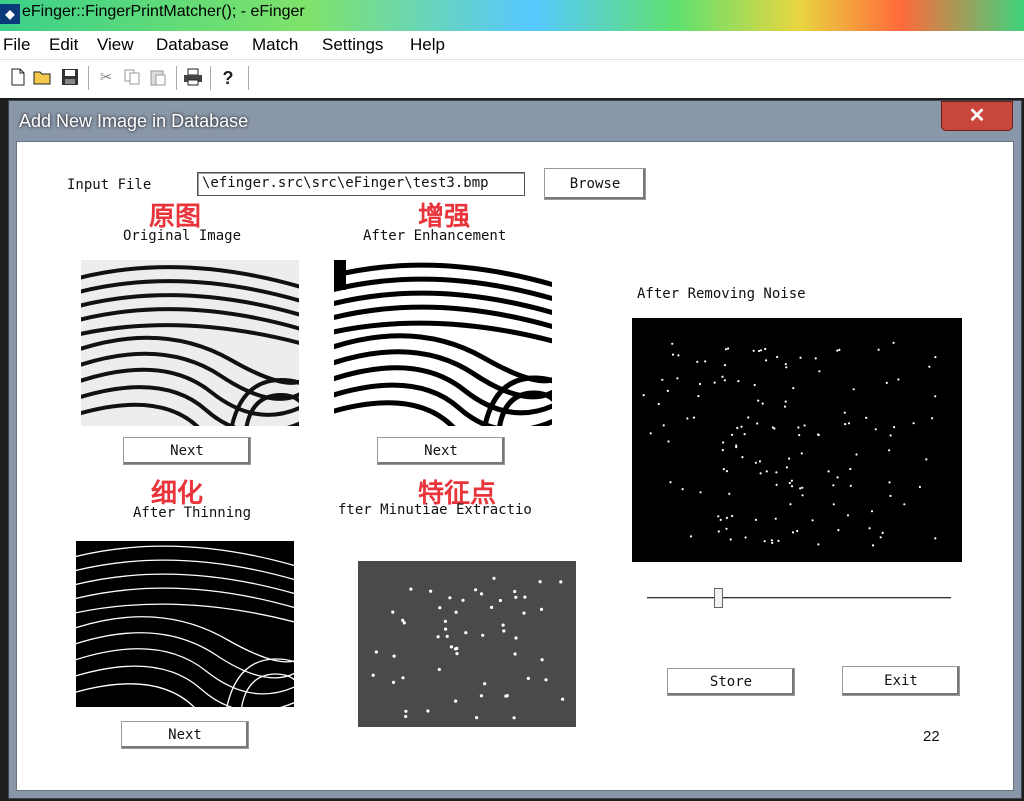 The width and height of the screenshot is (1024, 801). What do you see at coordinates (441, 451) in the screenshot?
I see `next-button-enhanced: Next` at bounding box center [441, 451].